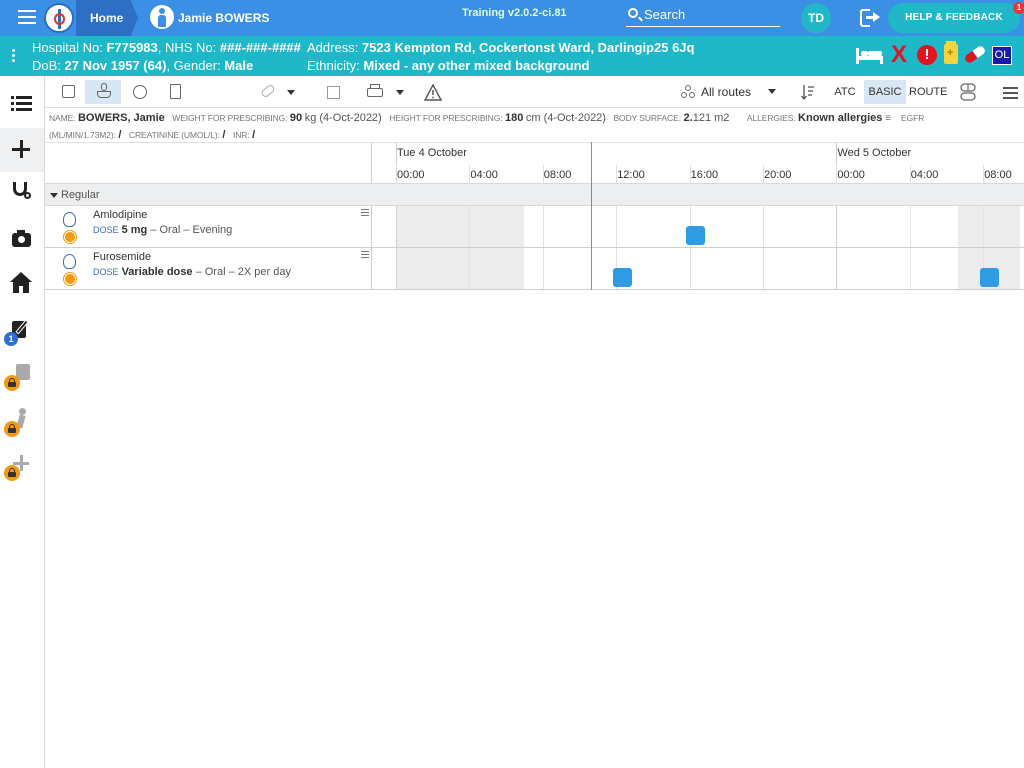  I want to click on timeline-day-label: Tue 4 October, so click(432, 153).